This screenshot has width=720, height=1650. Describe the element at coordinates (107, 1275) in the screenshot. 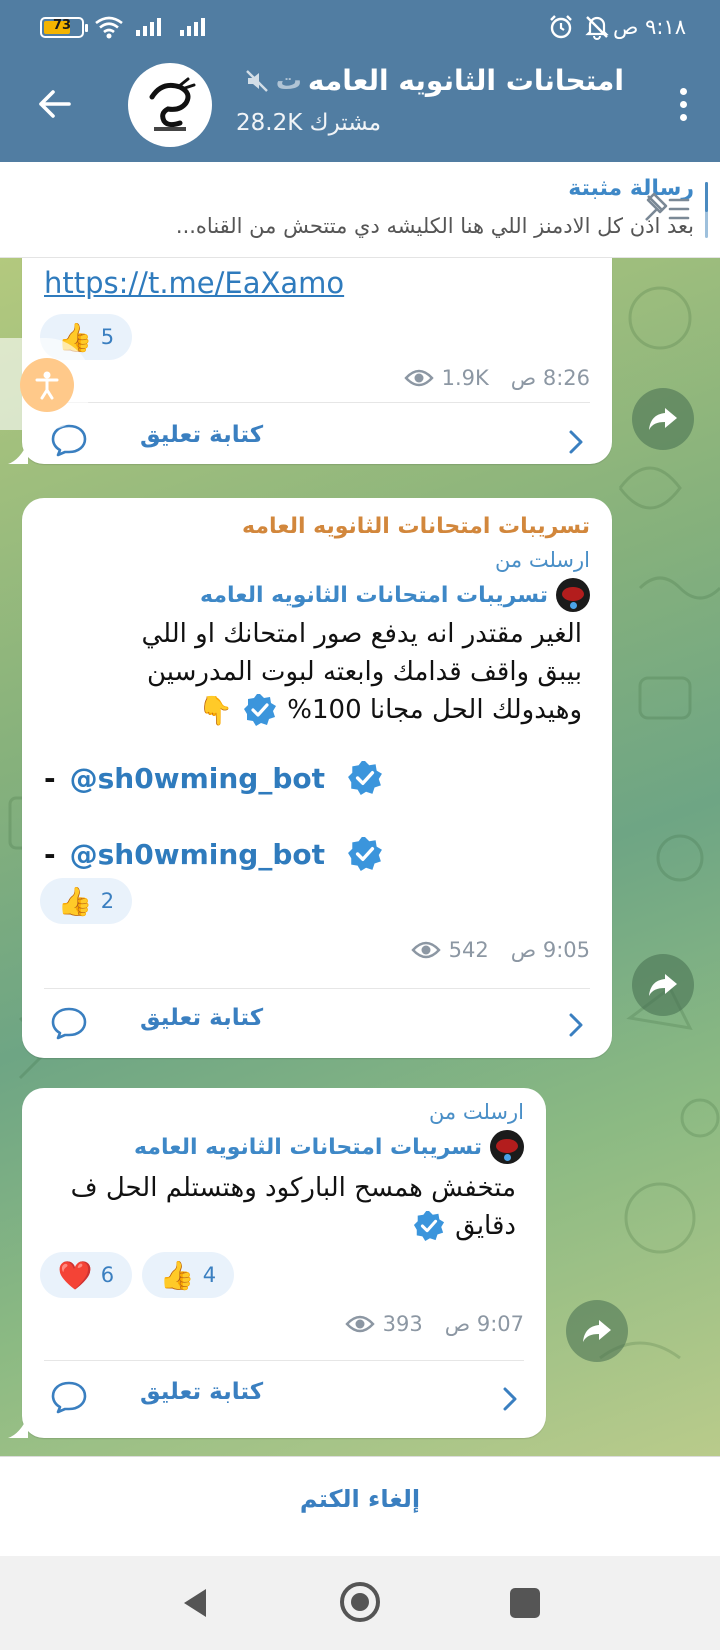

I see `reaction-count: 6` at that location.